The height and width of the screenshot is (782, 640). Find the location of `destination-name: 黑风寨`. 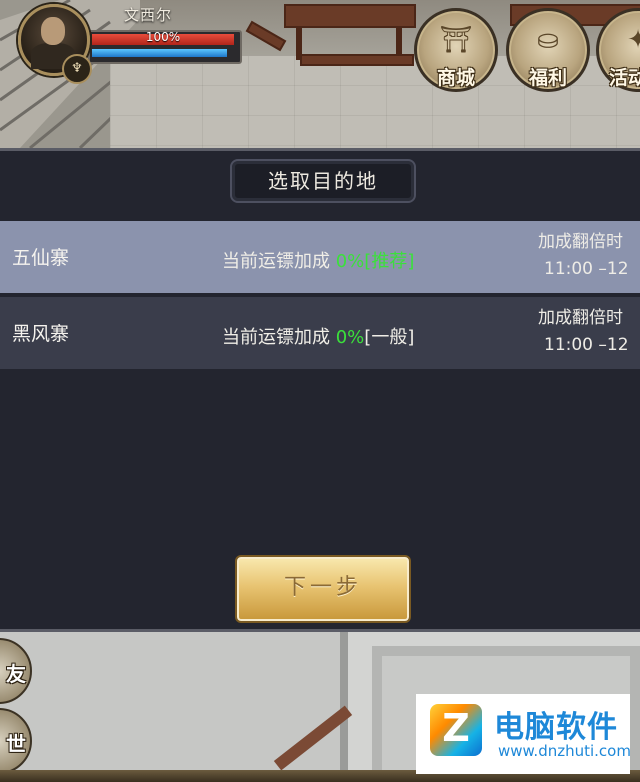

destination-name: 黑风寨 is located at coordinates (41, 334).